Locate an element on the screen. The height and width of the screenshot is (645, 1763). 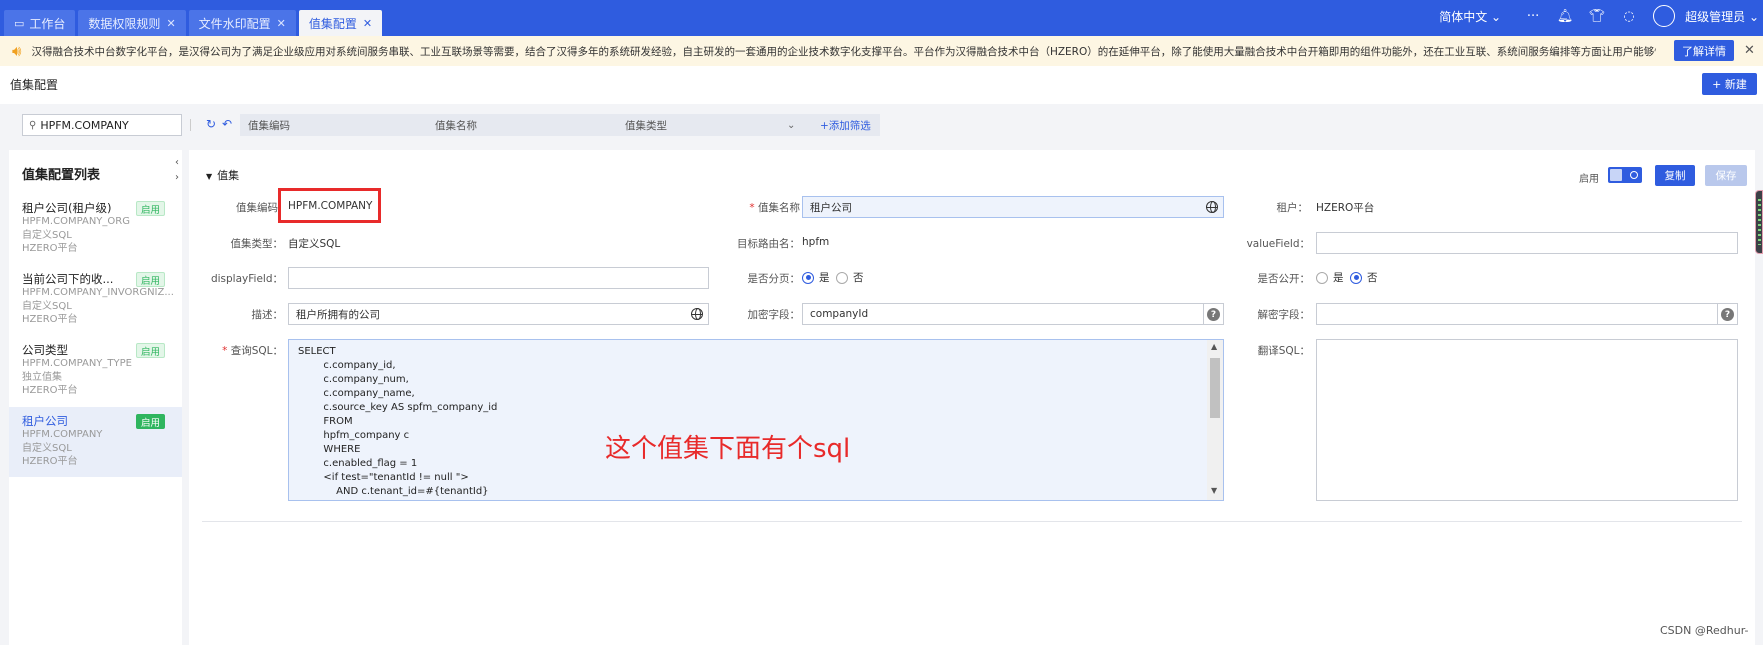
section-title: ▼ 值集 is located at coordinates (222, 175).